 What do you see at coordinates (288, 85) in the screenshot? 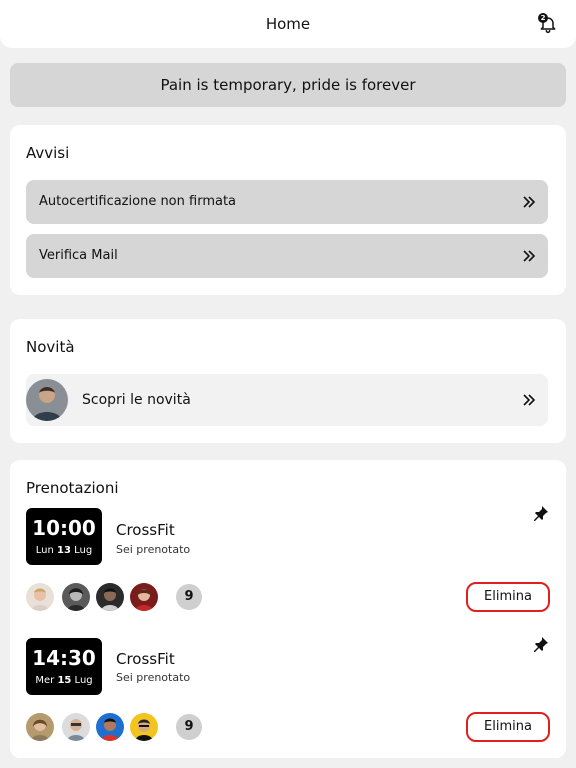
I see `motto-banner: Pain is temporary, pride is forever` at bounding box center [288, 85].